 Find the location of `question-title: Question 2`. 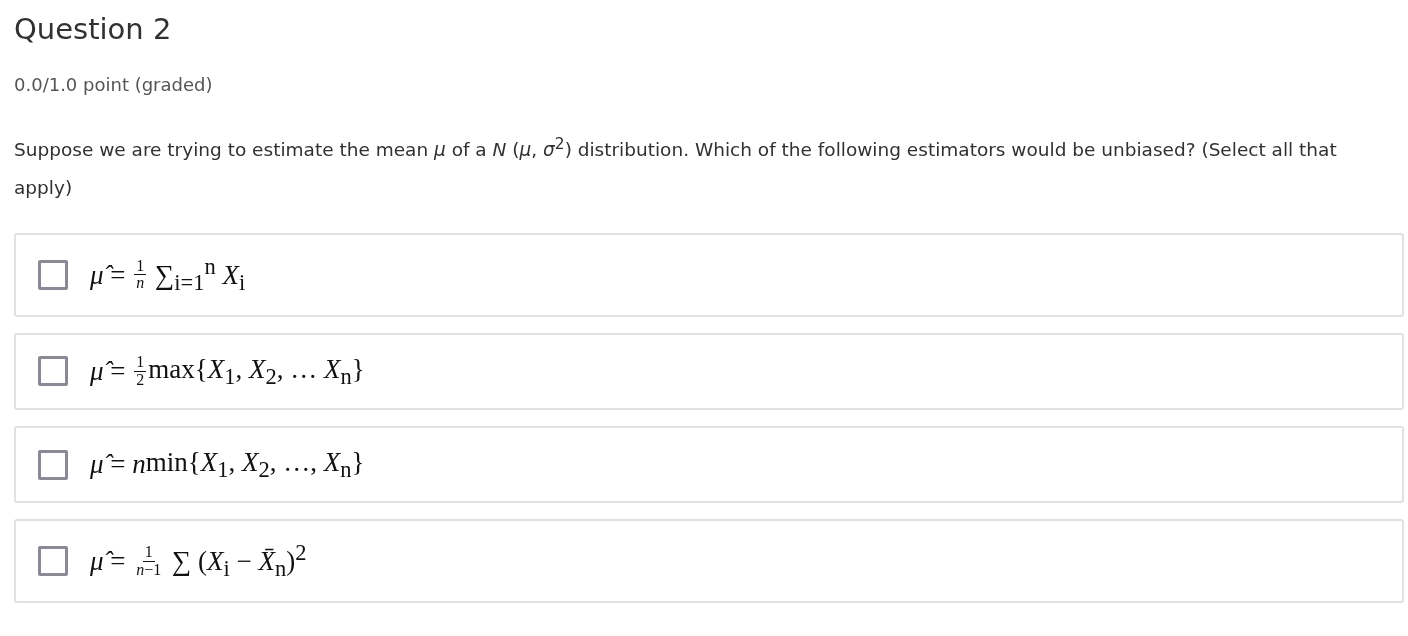

question-title: Question 2 is located at coordinates (93, 29).